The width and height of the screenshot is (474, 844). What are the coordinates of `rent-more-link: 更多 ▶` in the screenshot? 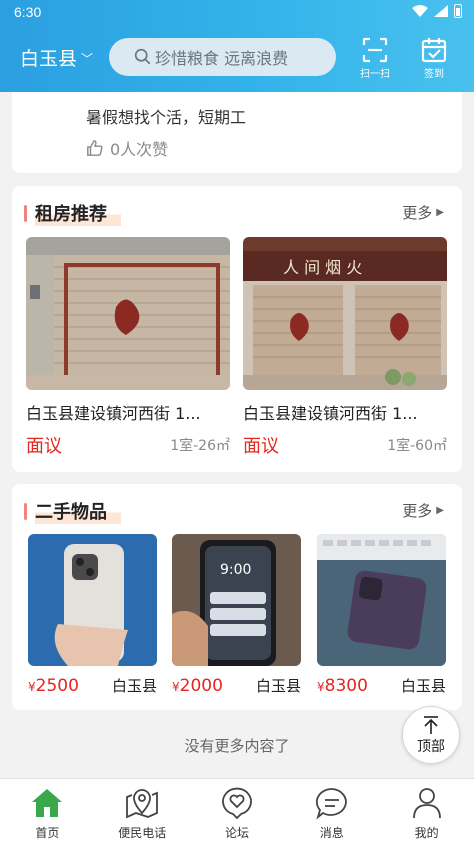 It's located at (423, 212).